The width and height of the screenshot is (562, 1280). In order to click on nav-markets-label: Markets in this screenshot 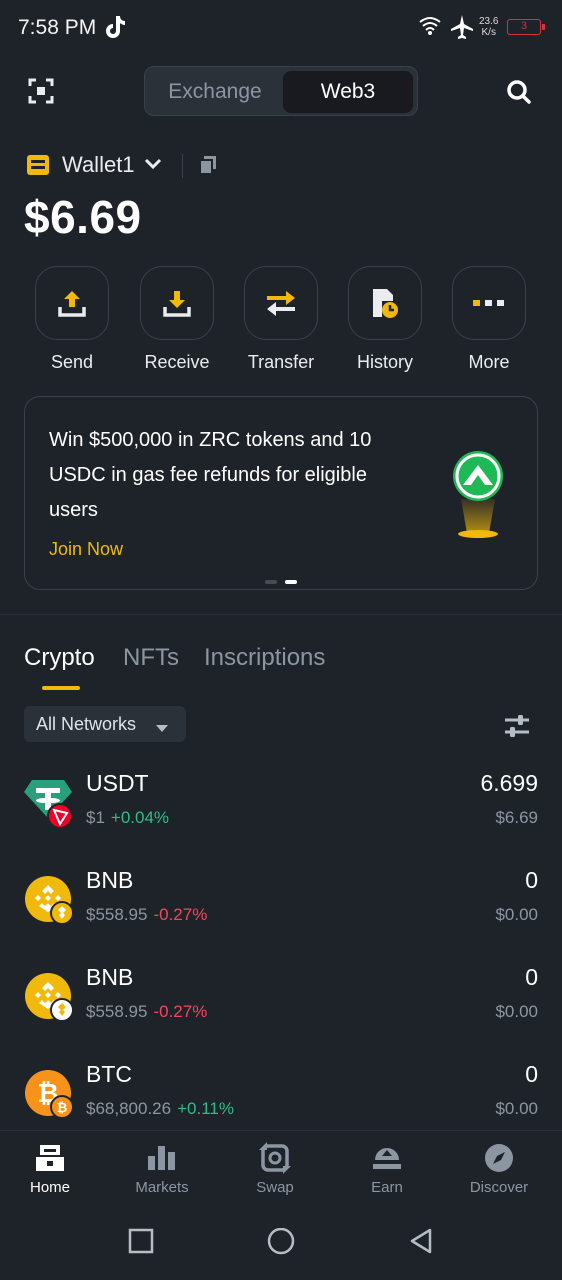, I will do `click(162, 1187)`.